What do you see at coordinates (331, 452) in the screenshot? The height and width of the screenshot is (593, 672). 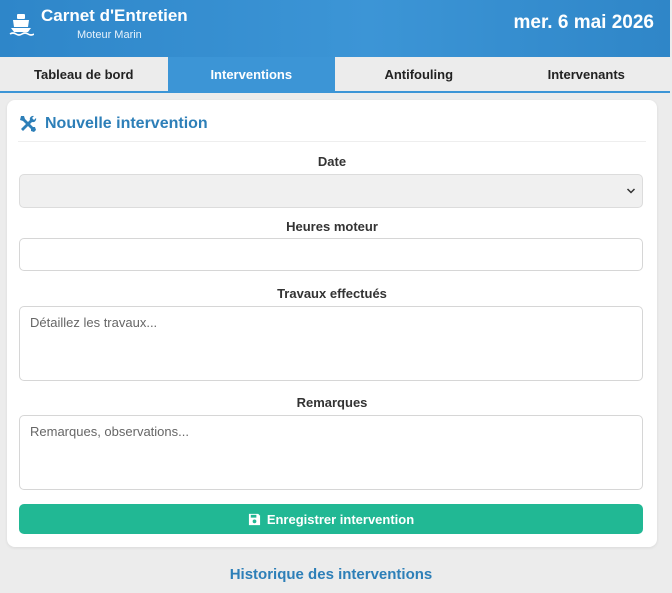 I see `remarks-textarea` at bounding box center [331, 452].